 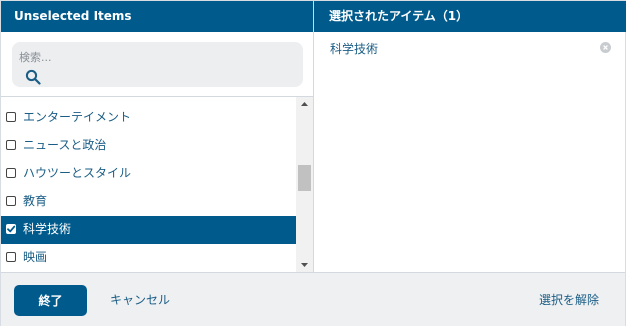 I want to click on item-label: 教育, so click(x=35, y=201).